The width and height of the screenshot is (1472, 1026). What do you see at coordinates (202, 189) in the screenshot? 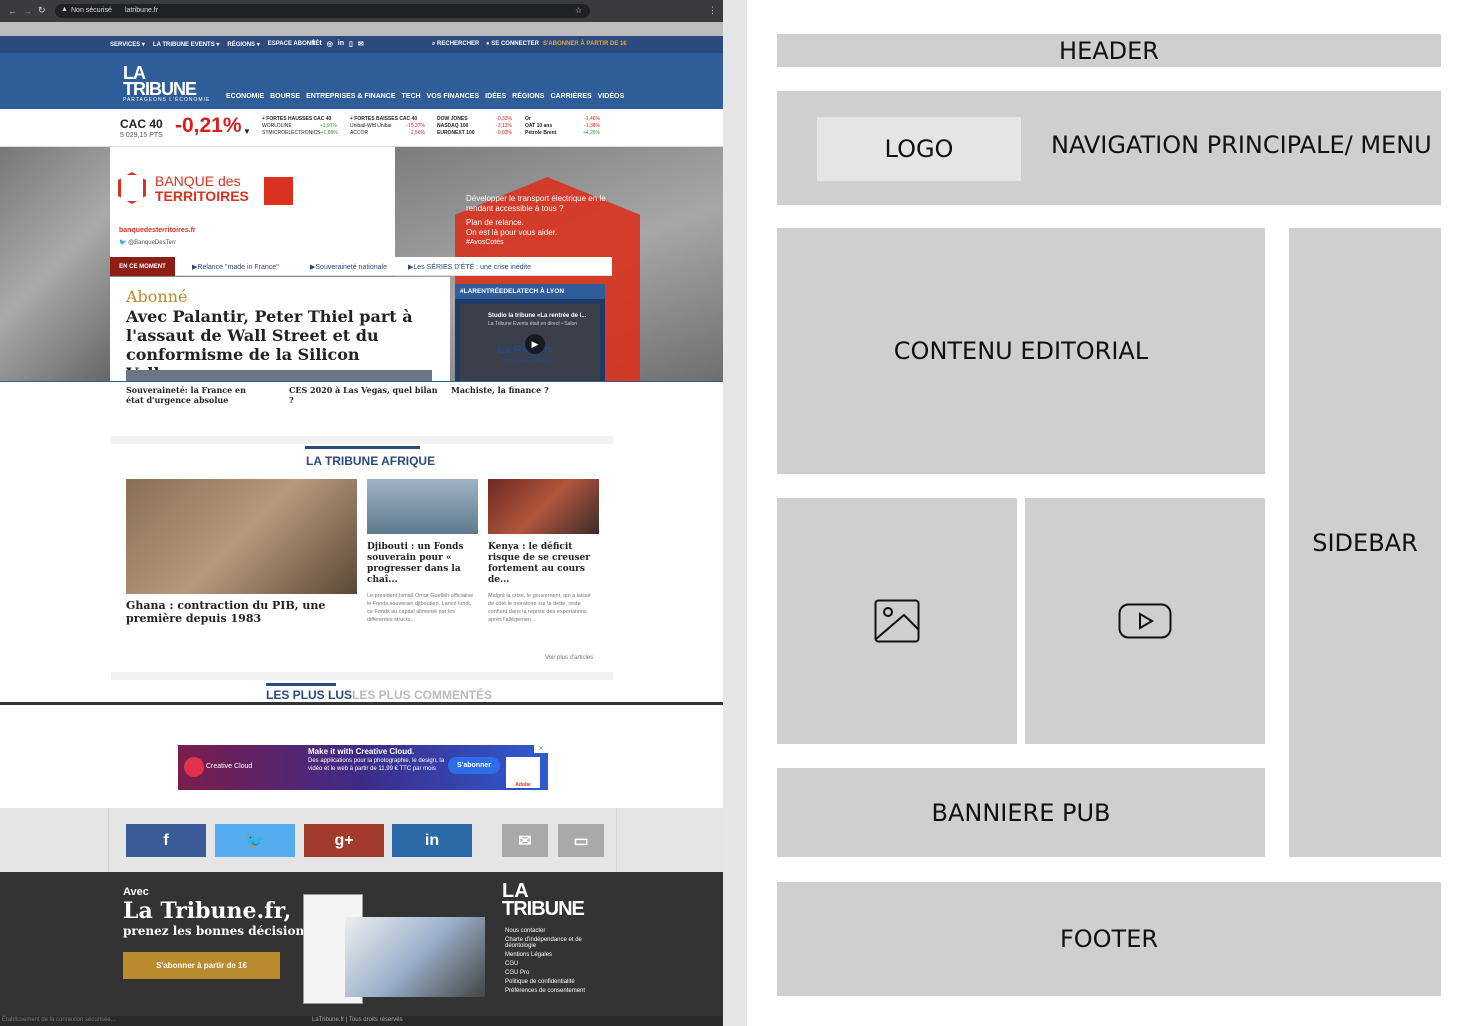
I see `banque-brand: BANQUE des TERRITOIRES` at bounding box center [202, 189].